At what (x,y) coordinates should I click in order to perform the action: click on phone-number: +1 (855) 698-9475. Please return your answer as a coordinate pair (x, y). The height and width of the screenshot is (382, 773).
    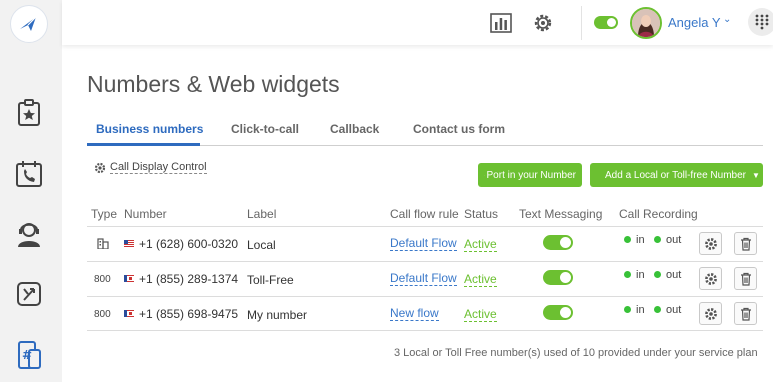
    Looking at the image, I should click on (181, 314).